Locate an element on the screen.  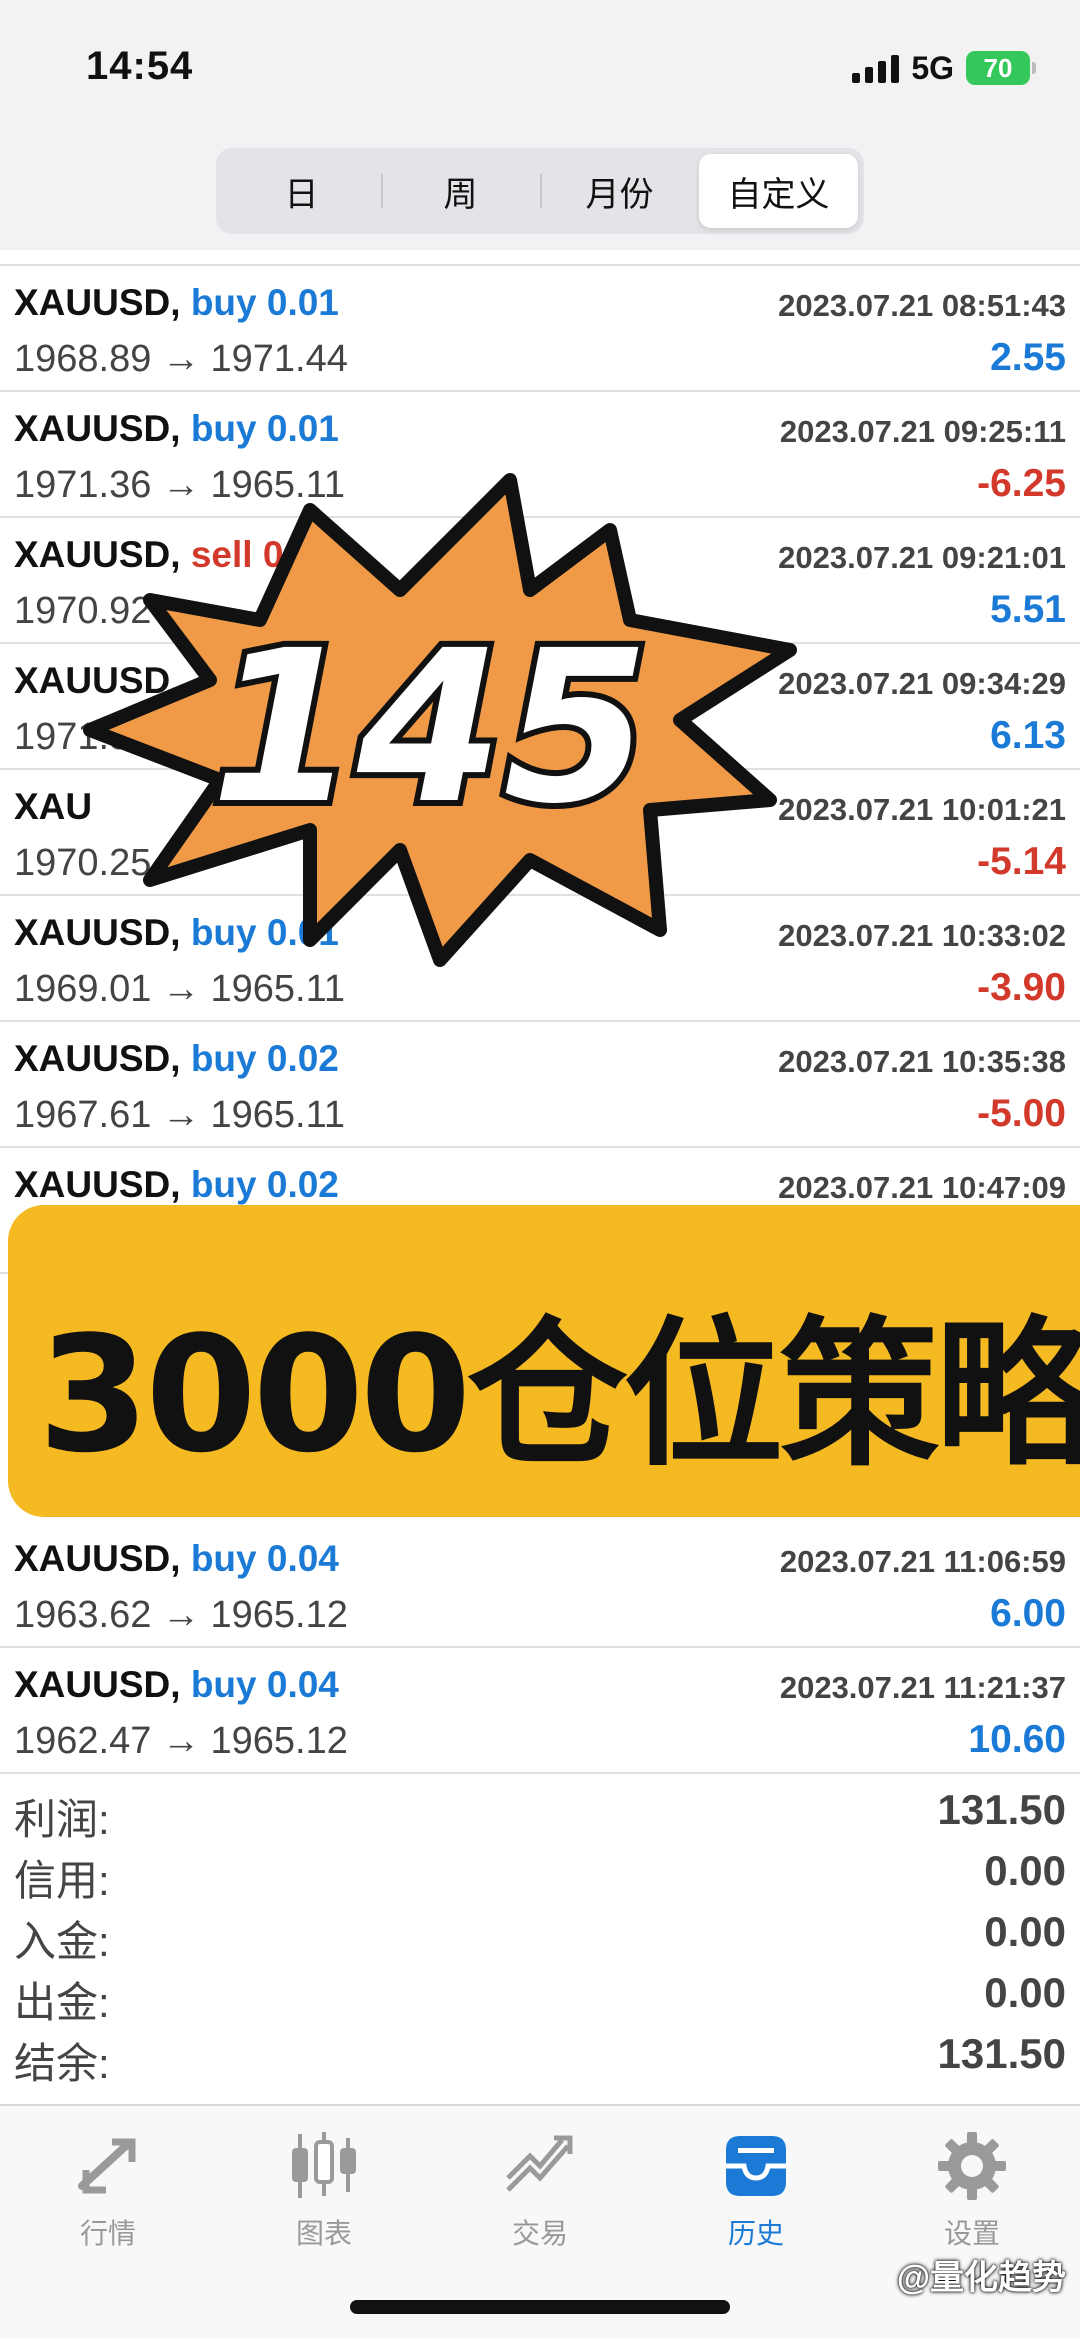
trade-datetime: 2023.07.21 09:25:11 is located at coordinates (922, 431).